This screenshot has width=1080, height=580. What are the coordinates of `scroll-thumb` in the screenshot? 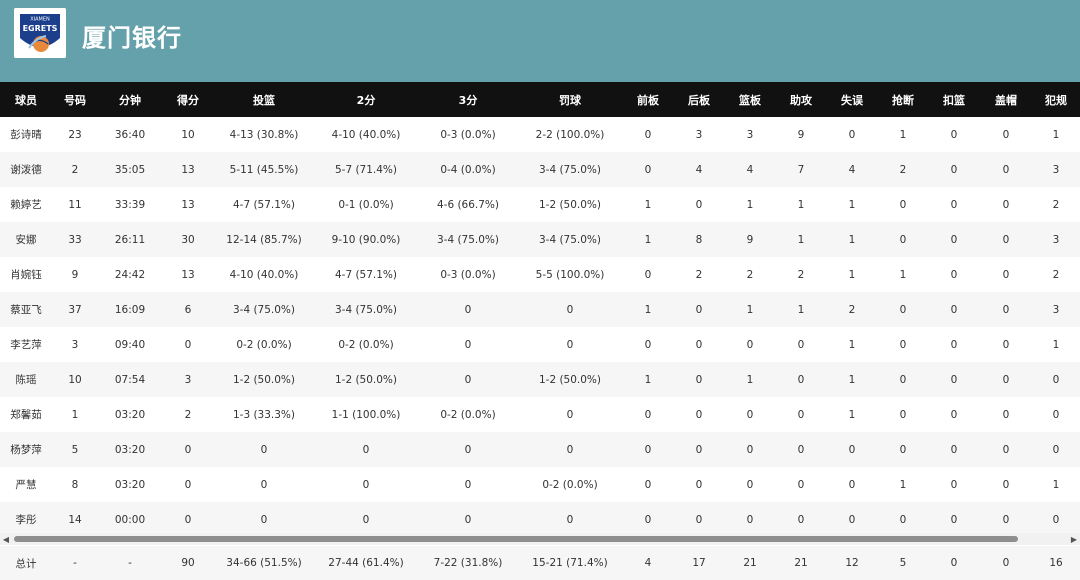 It's located at (516, 539).